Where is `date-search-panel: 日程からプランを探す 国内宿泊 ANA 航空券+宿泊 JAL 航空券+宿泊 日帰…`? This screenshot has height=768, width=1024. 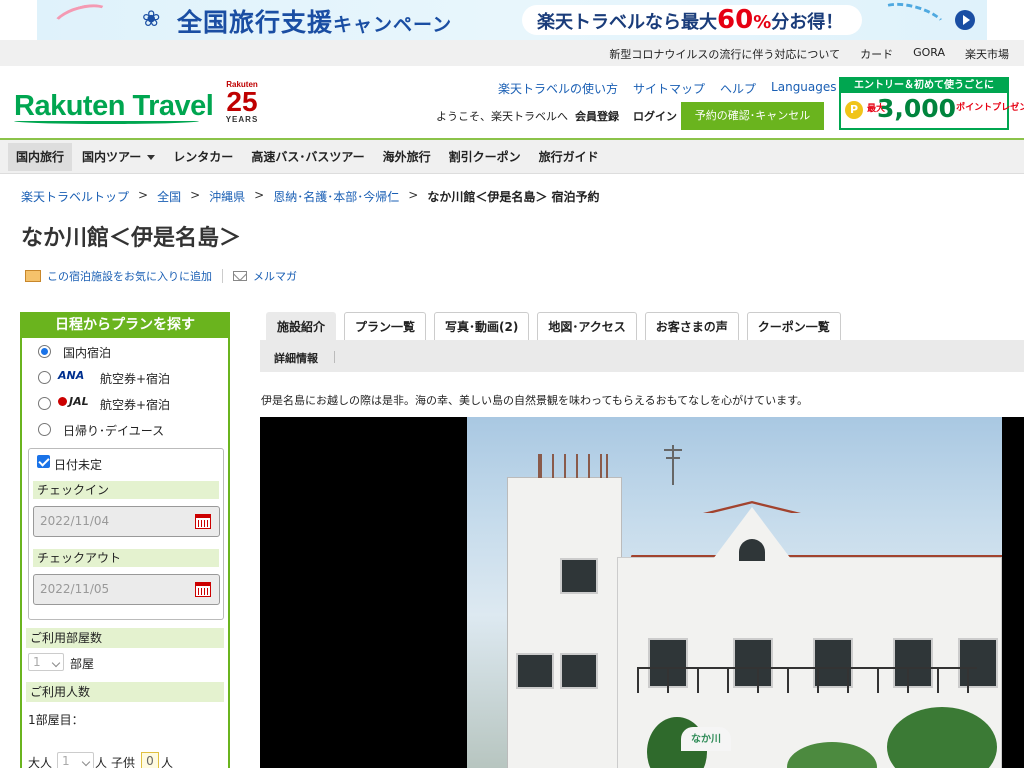 date-search-panel: 日程からプランを探す 国内宿泊 ANA 航空券+宿泊 JAL 航空券+宿泊 日帰… is located at coordinates (125, 540).